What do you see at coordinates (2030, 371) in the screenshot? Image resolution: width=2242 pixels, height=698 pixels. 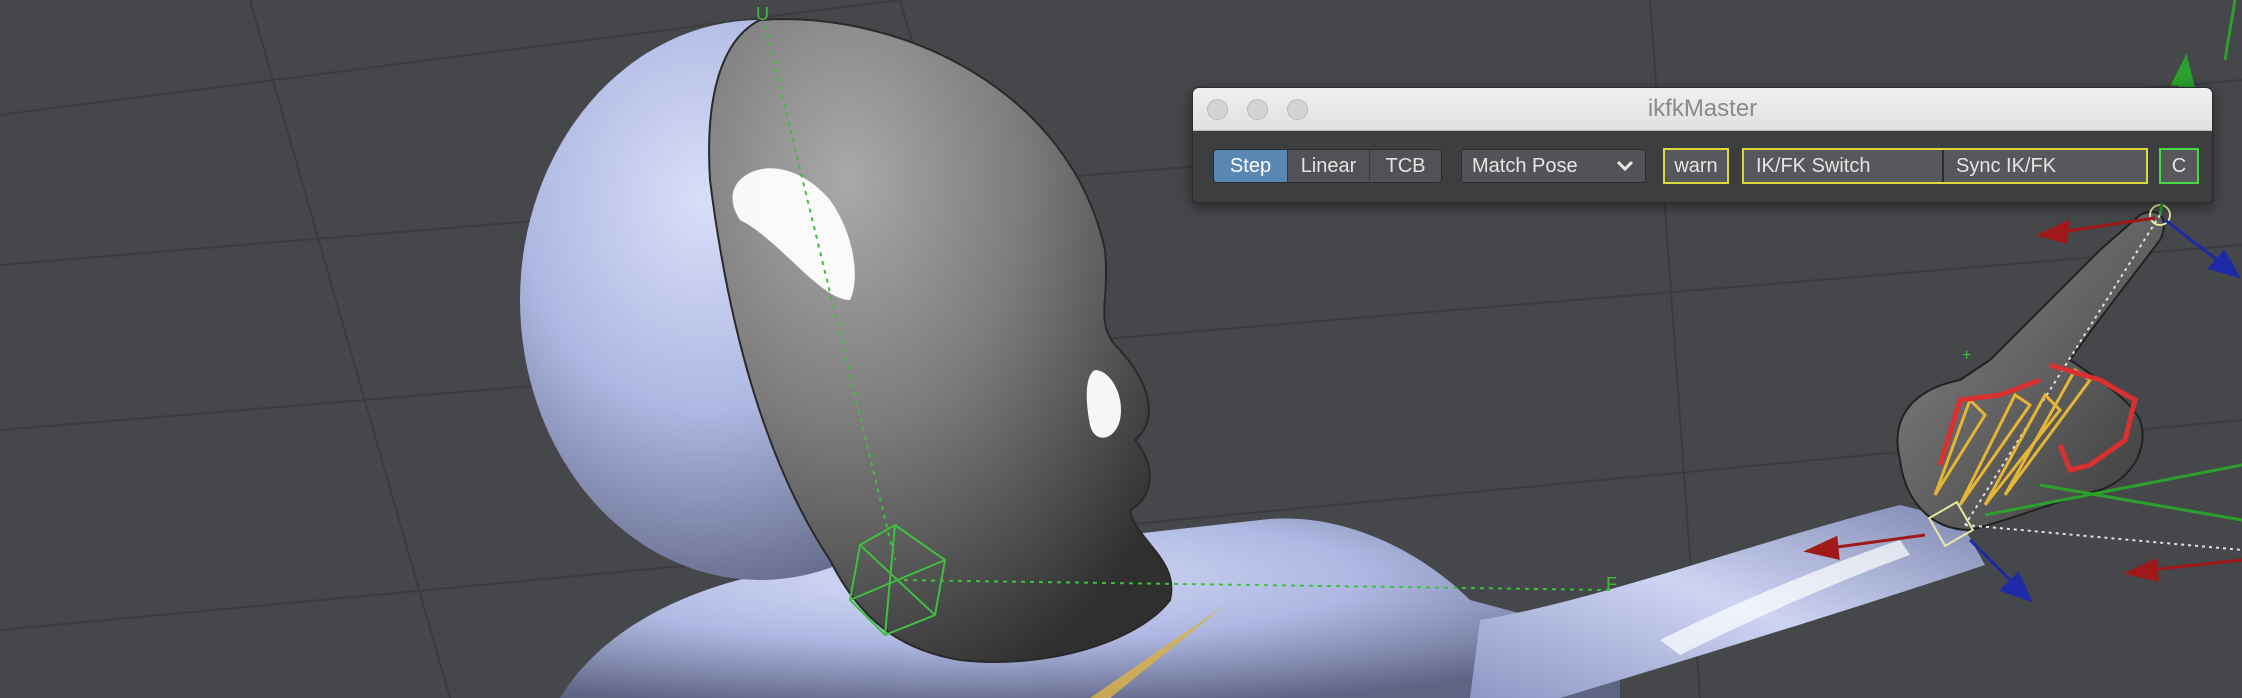 I see `character-hand` at bounding box center [2030, 371].